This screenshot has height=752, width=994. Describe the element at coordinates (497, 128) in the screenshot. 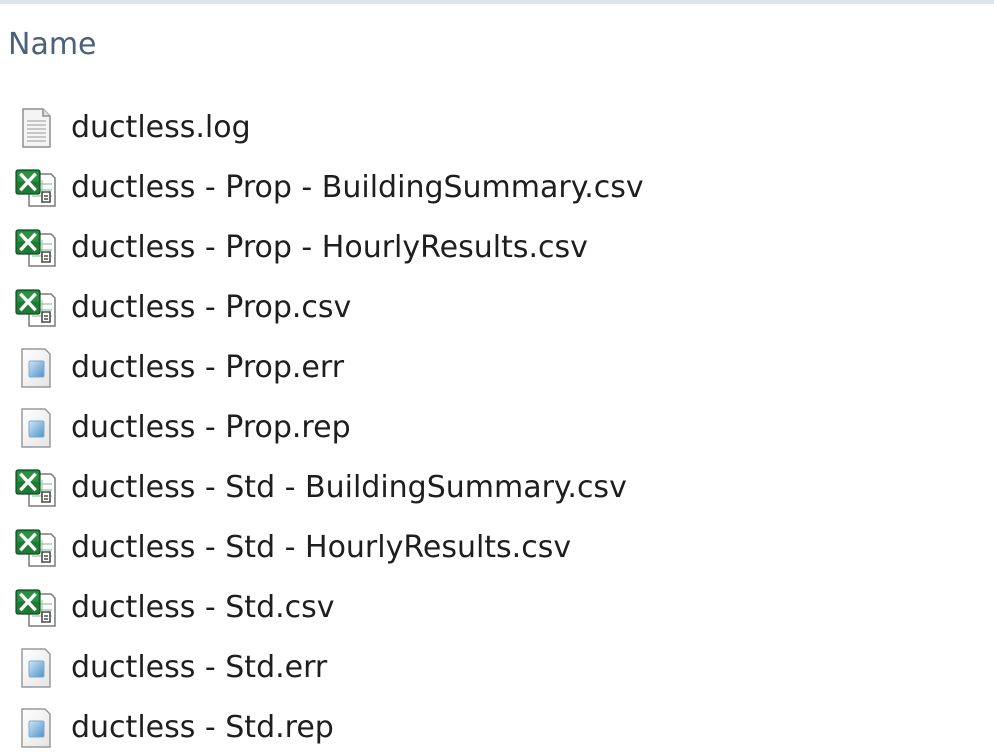

I see `file-row: ductless.log` at that location.